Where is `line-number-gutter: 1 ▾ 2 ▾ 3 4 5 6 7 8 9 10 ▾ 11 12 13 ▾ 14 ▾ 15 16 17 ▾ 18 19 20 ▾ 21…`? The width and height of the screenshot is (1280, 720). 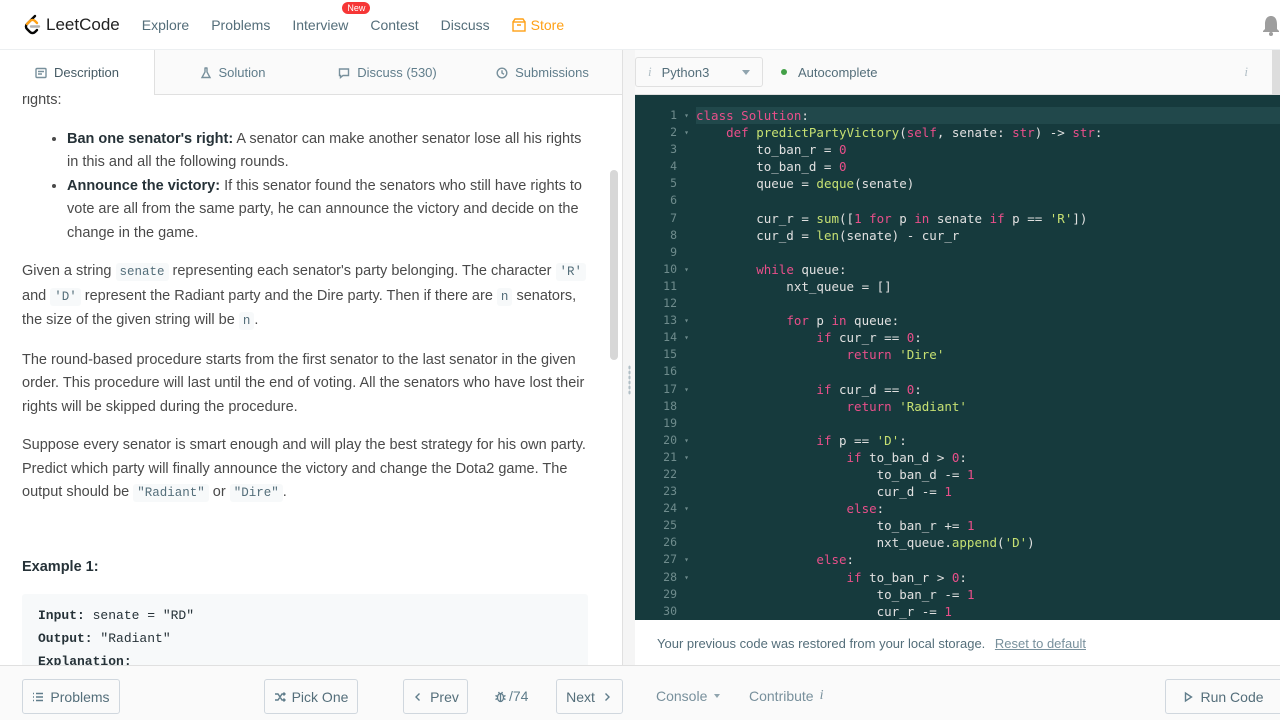
line-number-gutter: 1 ▾ 2 ▾ 3 4 5 6 7 8 9 10 ▾ 11 12 13 ▾ 14 ▾ 15 16 17 ▾ 18 19 20 ▾ 21… is located at coordinates (663, 363).